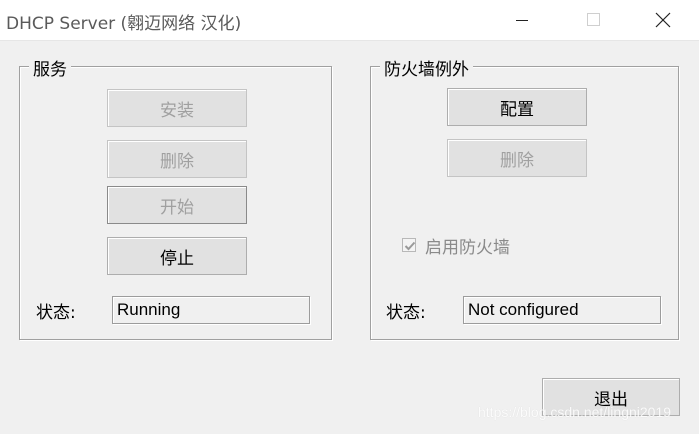 This screenshot has height=434, width=699. Describe the element at coordinates (177, 256) in the screenshot. I see `stop-button: 停止` at that location.